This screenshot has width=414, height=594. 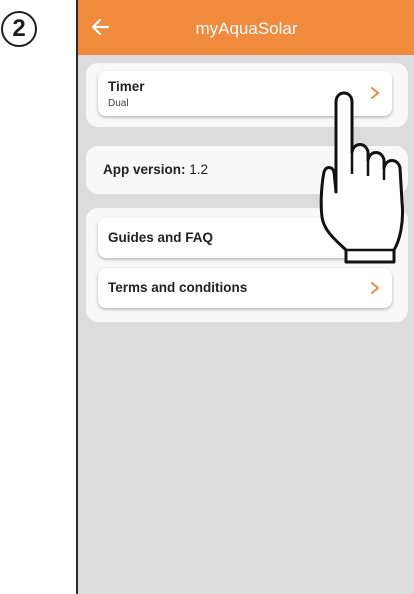 I want to click on step-number-badge: 2, so click(x=19, y=29).